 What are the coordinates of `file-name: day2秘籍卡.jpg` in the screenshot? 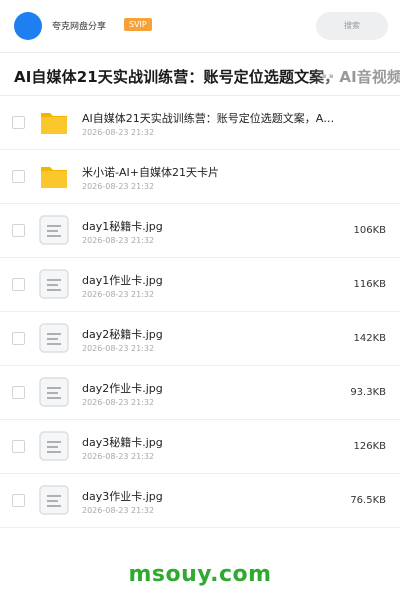 It's located at (122, 334).